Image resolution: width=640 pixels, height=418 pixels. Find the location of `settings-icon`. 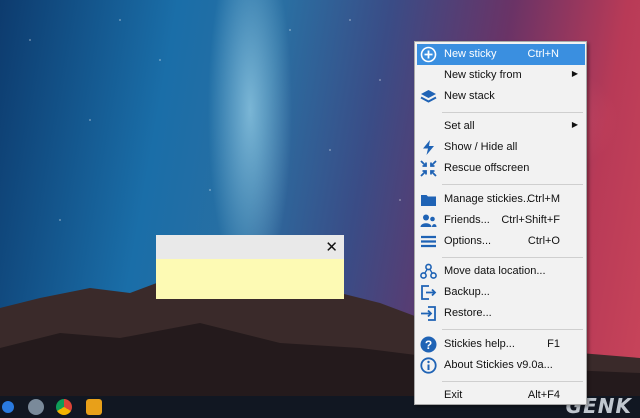

settings-icon is located at coordinates (36, 407).